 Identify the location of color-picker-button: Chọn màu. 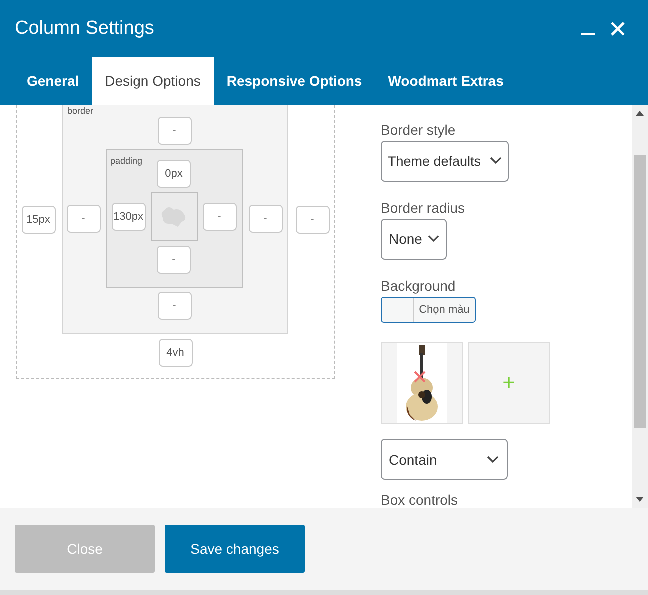
(428, 310).